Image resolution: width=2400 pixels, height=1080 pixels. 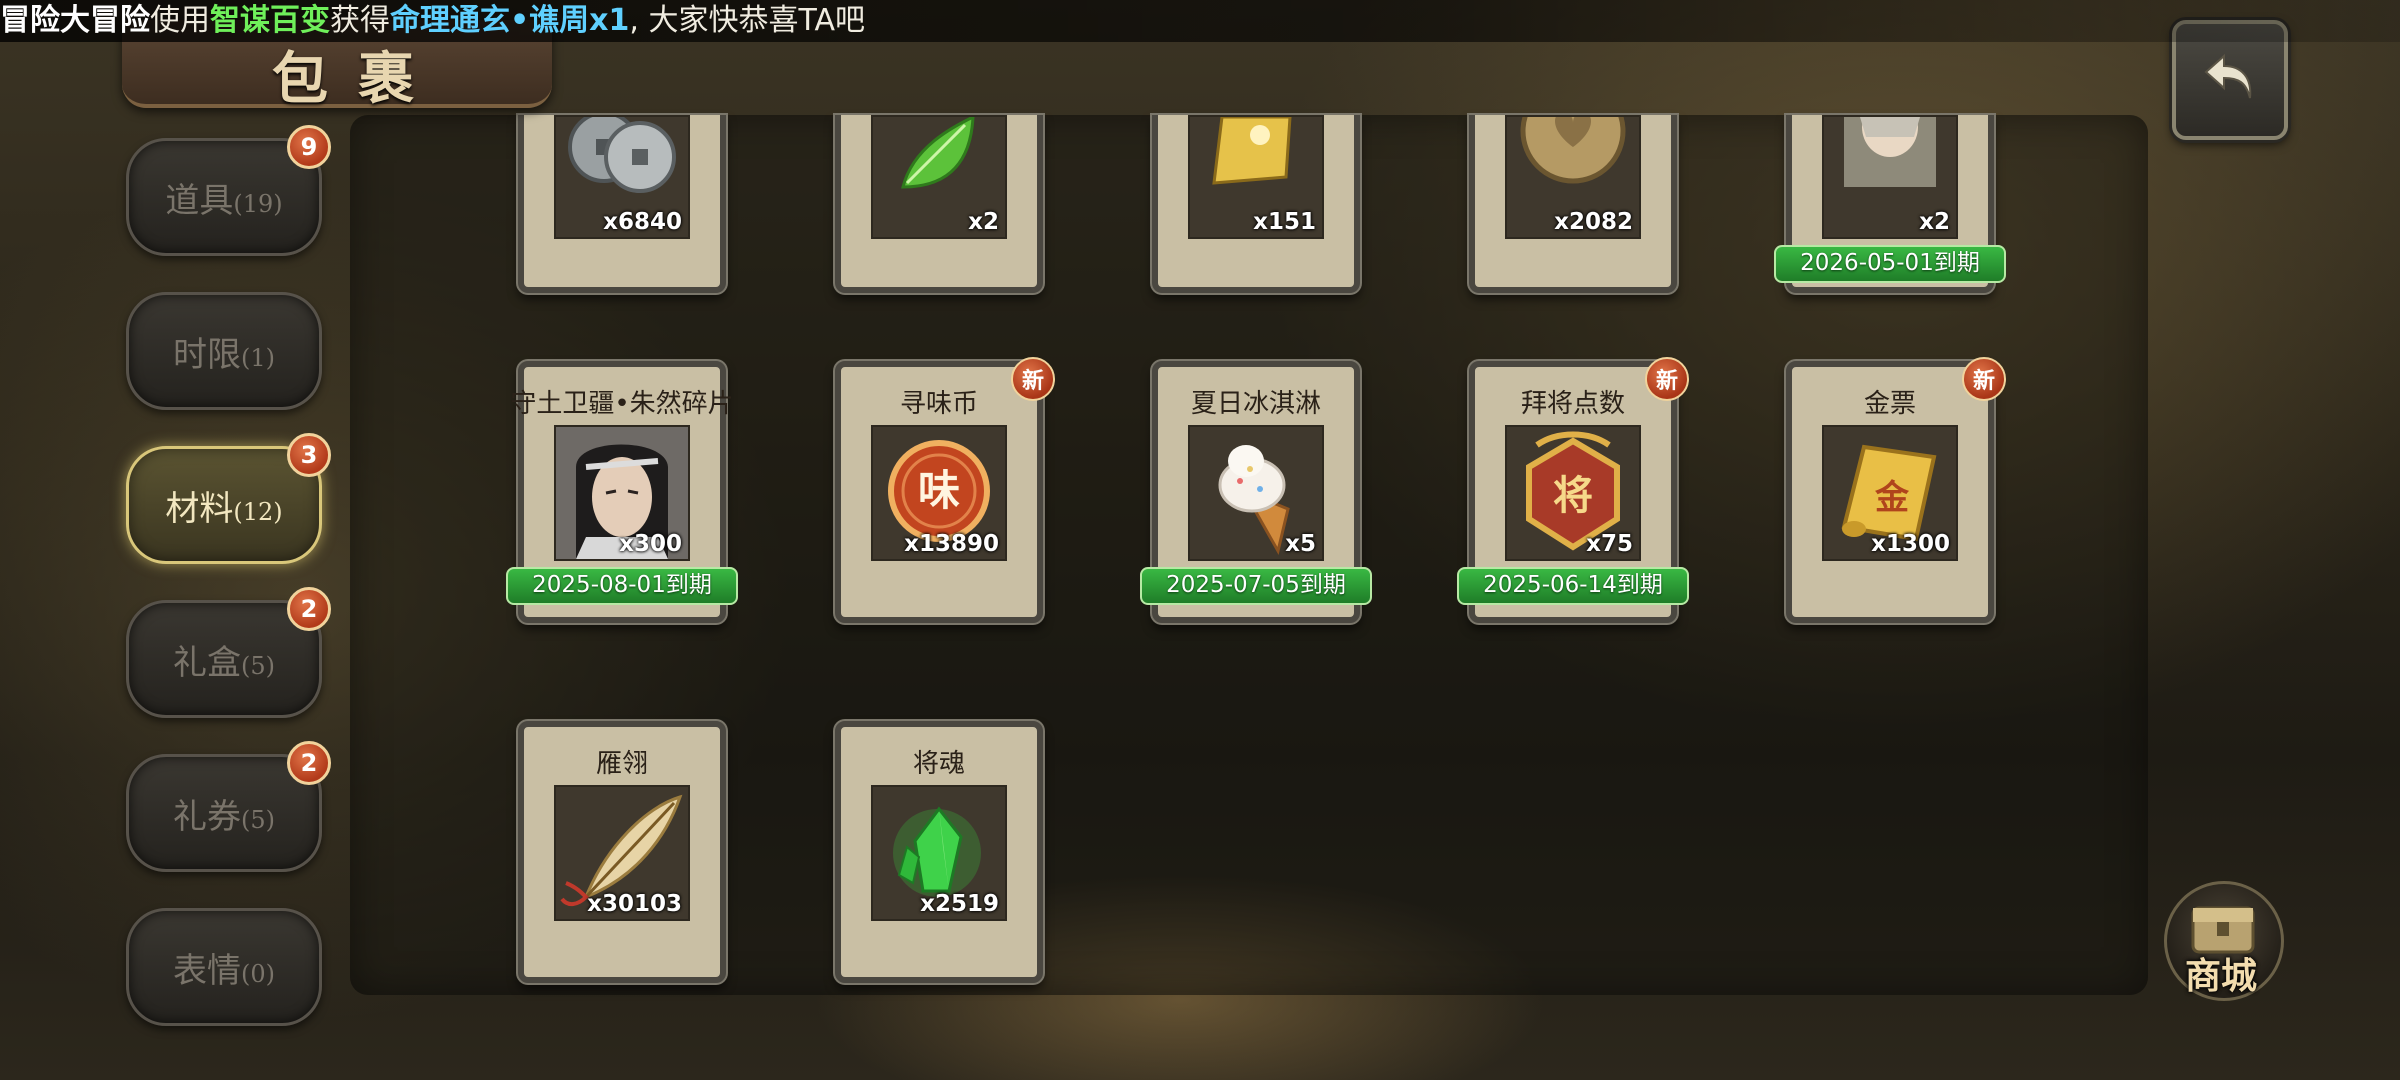 I want to click on svg-text: 金, so click(x=1892, y=498).